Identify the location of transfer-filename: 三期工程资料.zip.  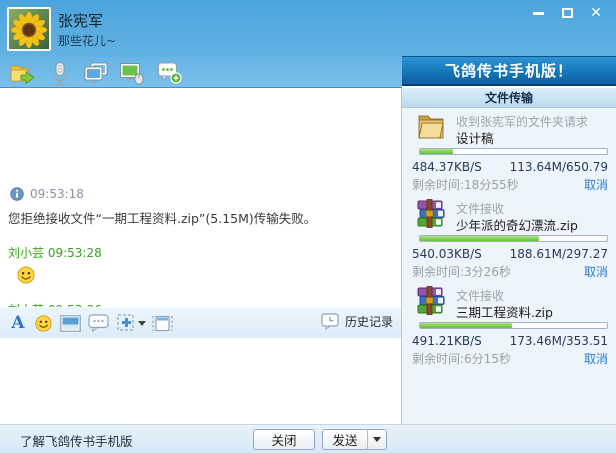
(504, 312).